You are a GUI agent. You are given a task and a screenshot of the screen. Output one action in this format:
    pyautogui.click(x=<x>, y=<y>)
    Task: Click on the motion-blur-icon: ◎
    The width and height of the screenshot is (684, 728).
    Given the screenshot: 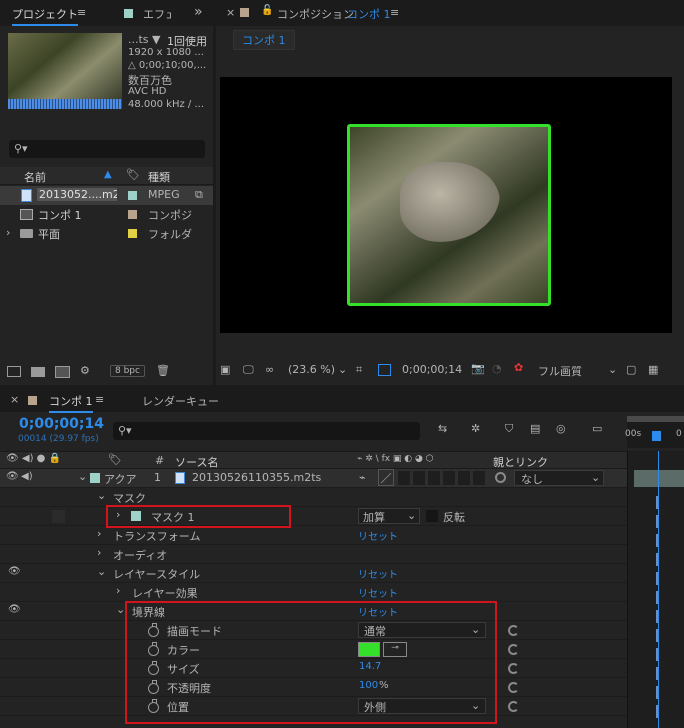 What is the action you would take?
    pyautogui.click(x=561, y=428)
    